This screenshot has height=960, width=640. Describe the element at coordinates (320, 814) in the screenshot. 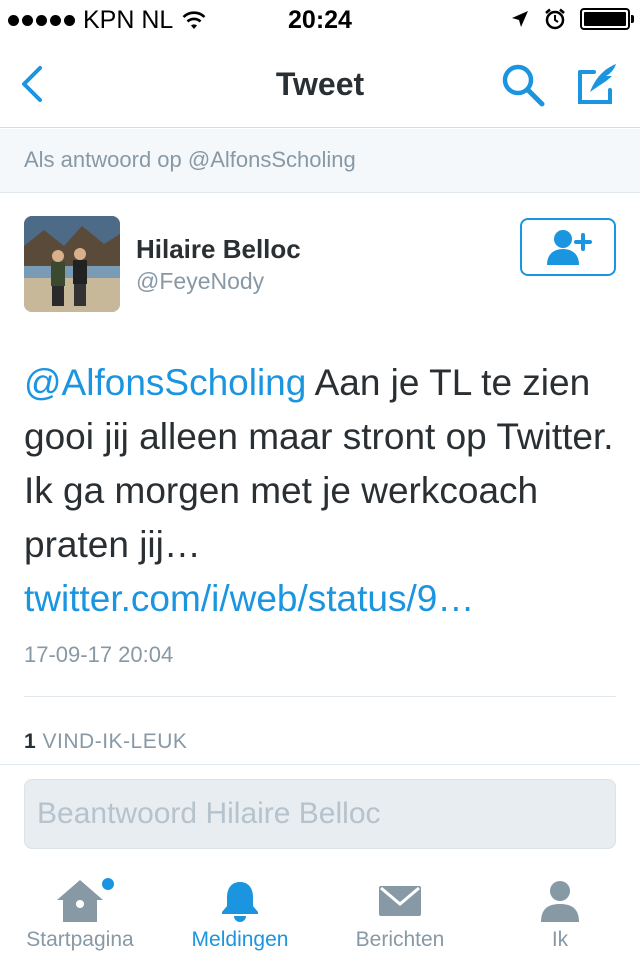

I see `reply-input` at that location.